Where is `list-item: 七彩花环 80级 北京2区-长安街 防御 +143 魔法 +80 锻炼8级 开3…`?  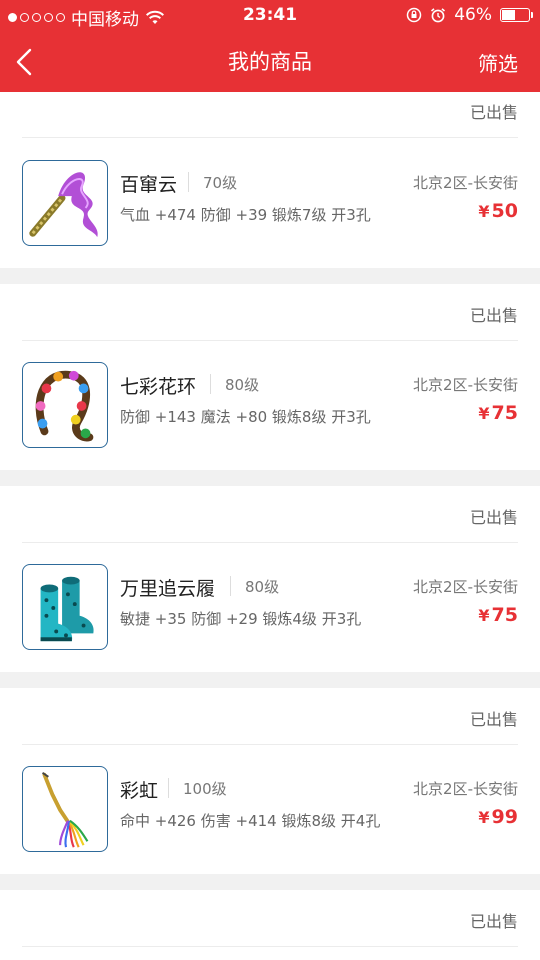 list-item: 七彩花环 80级 北京2区-长安街 防御 +143 魔法 +80 锻炼8级 开3… is located at coordinates (270, 408).